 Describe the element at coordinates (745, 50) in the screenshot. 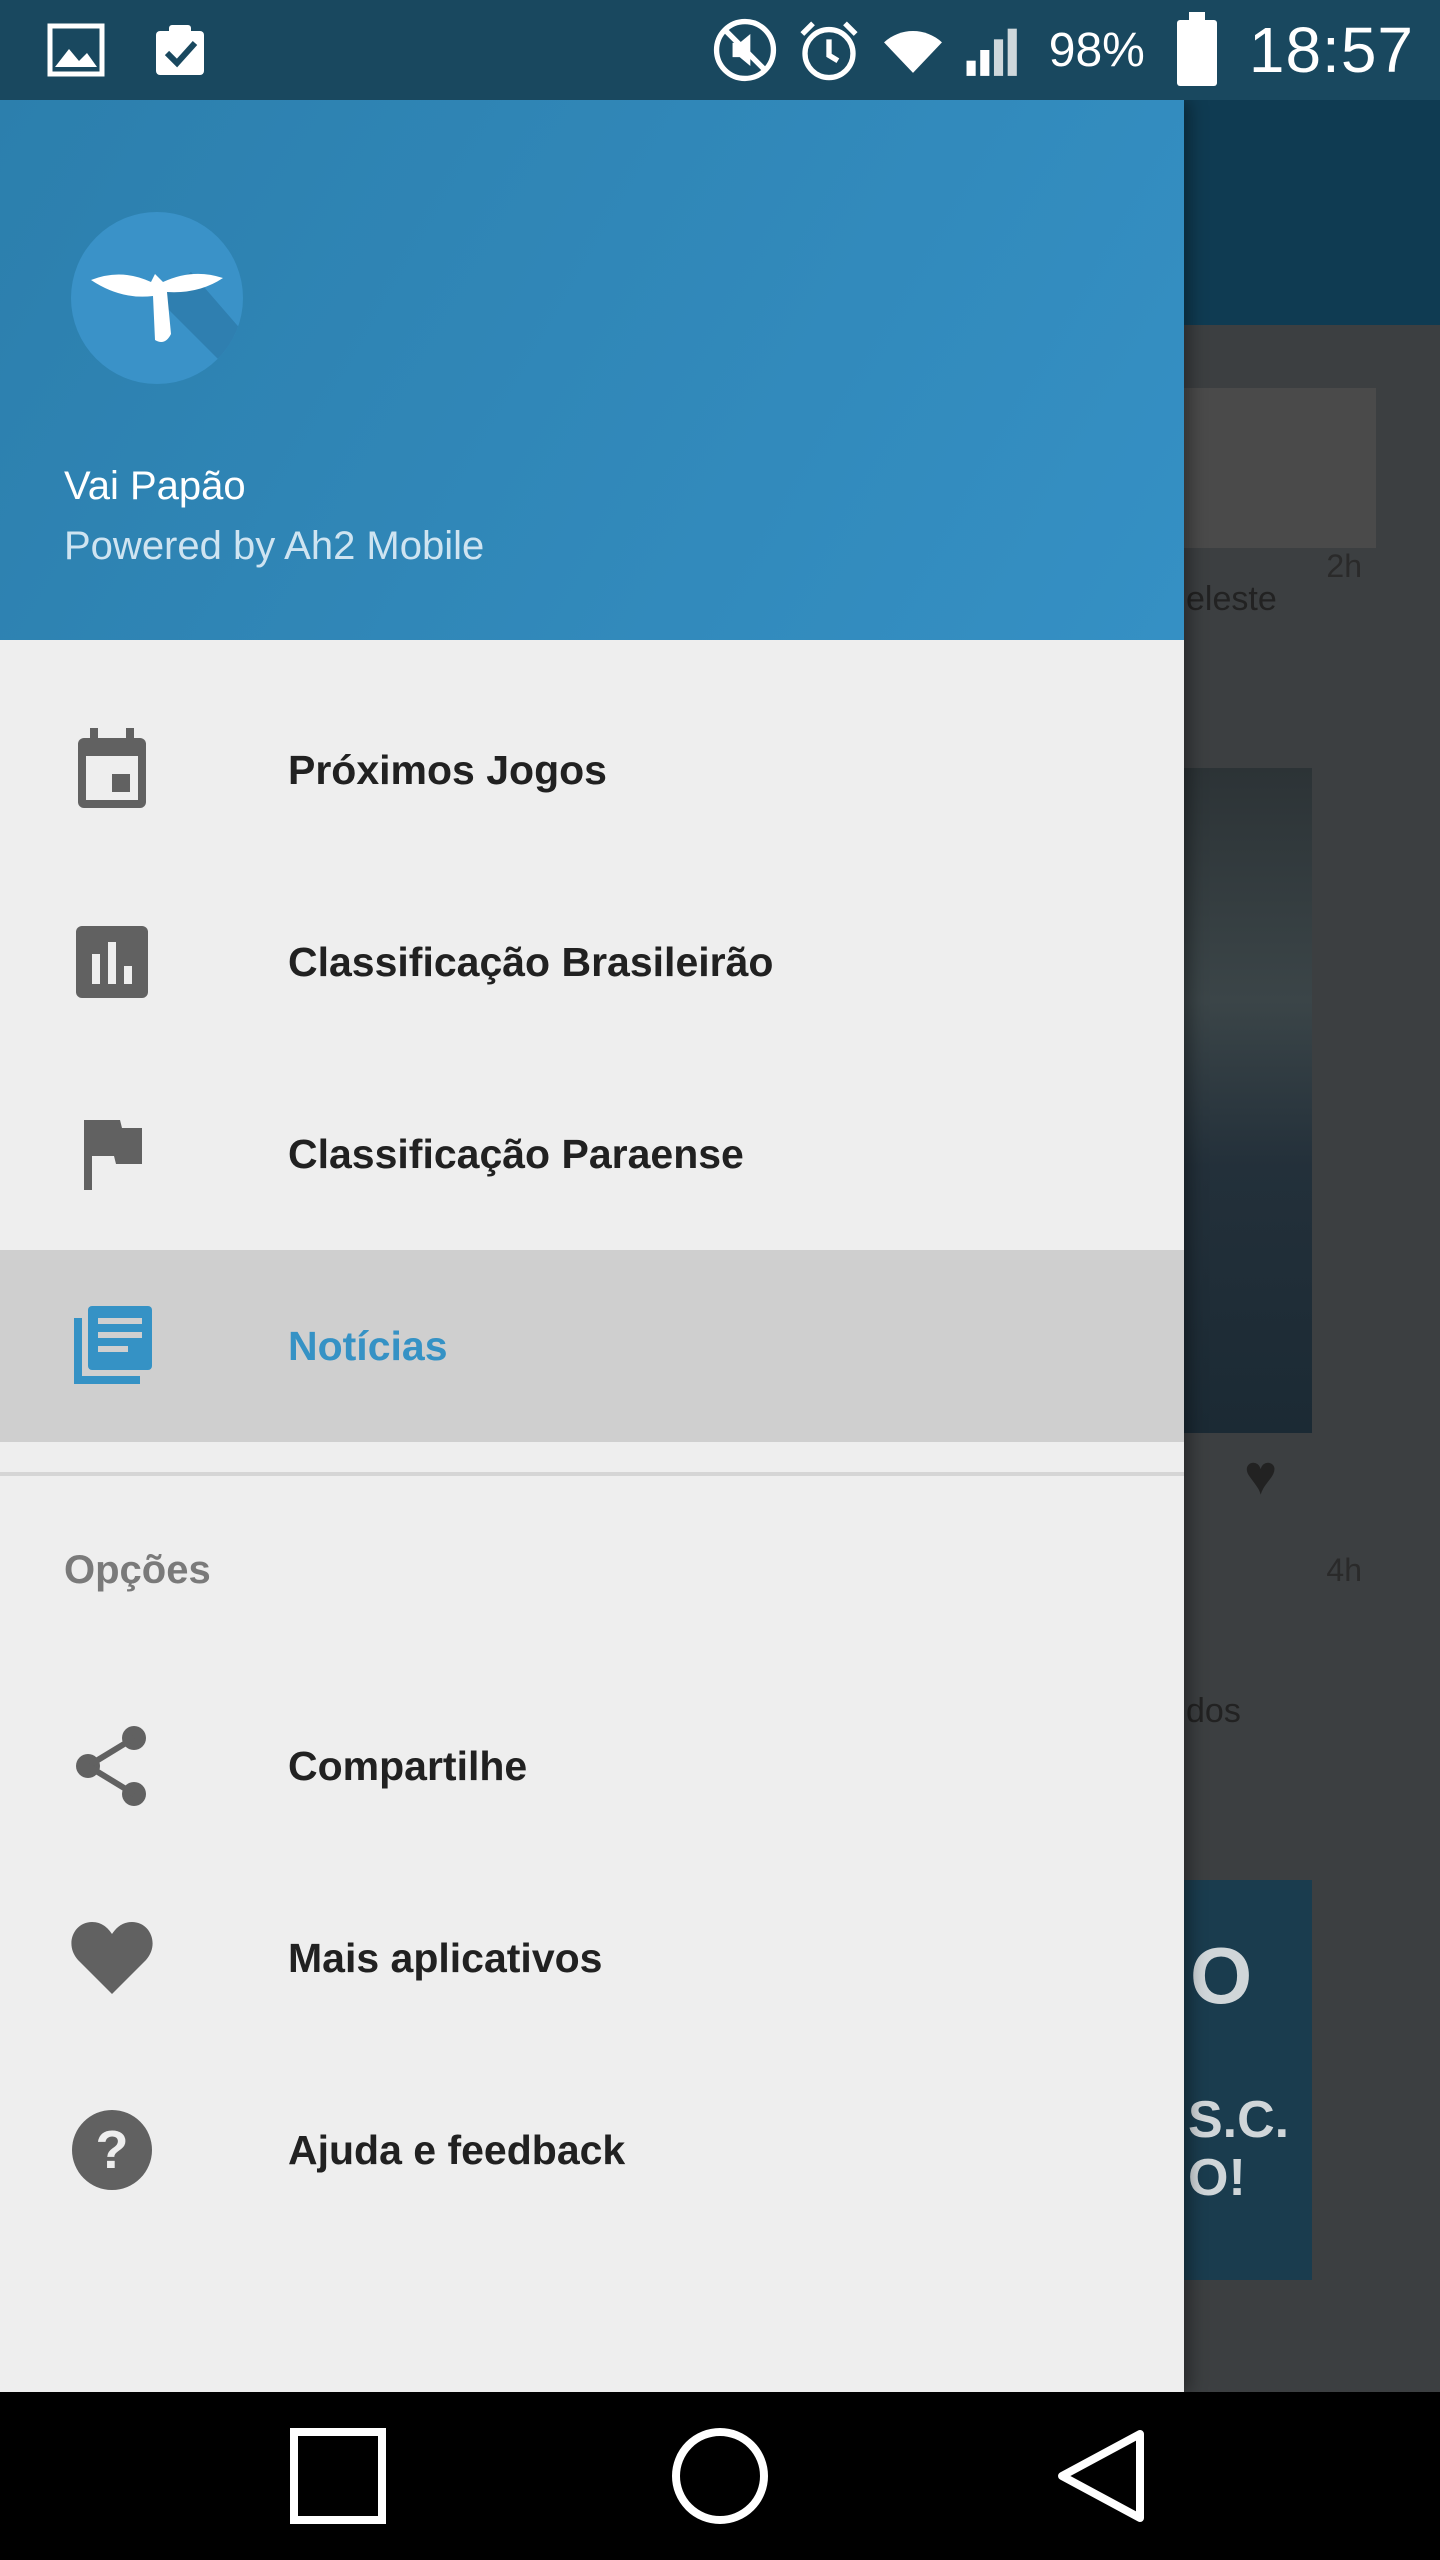

I see `mute-icon` at that location.